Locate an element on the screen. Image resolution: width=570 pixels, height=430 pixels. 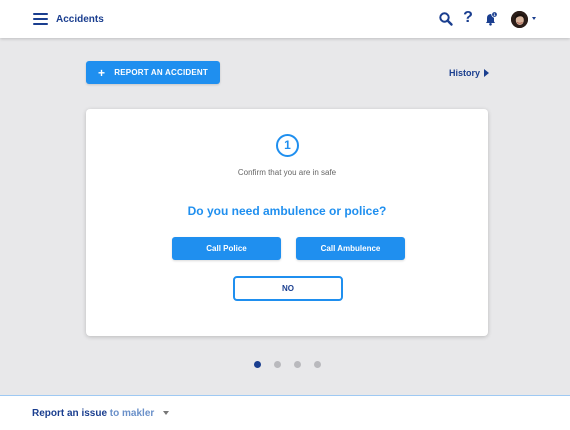
question-heading: Do you need ambulence or police? is located at coordinates (287, 211).